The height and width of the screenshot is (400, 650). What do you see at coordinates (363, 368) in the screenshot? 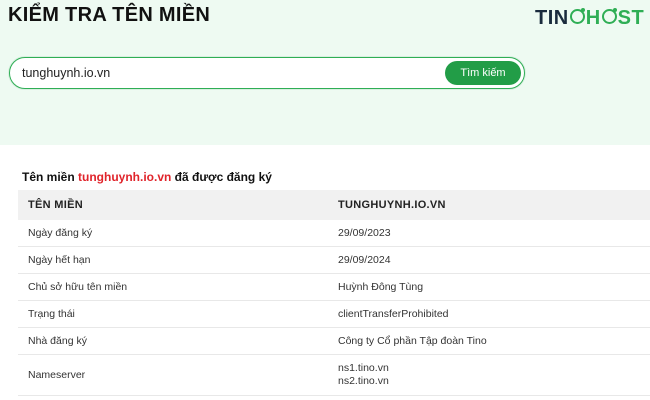
I see `nameserver-1: ns1.tino.vn` at bounding box center [363, 368].